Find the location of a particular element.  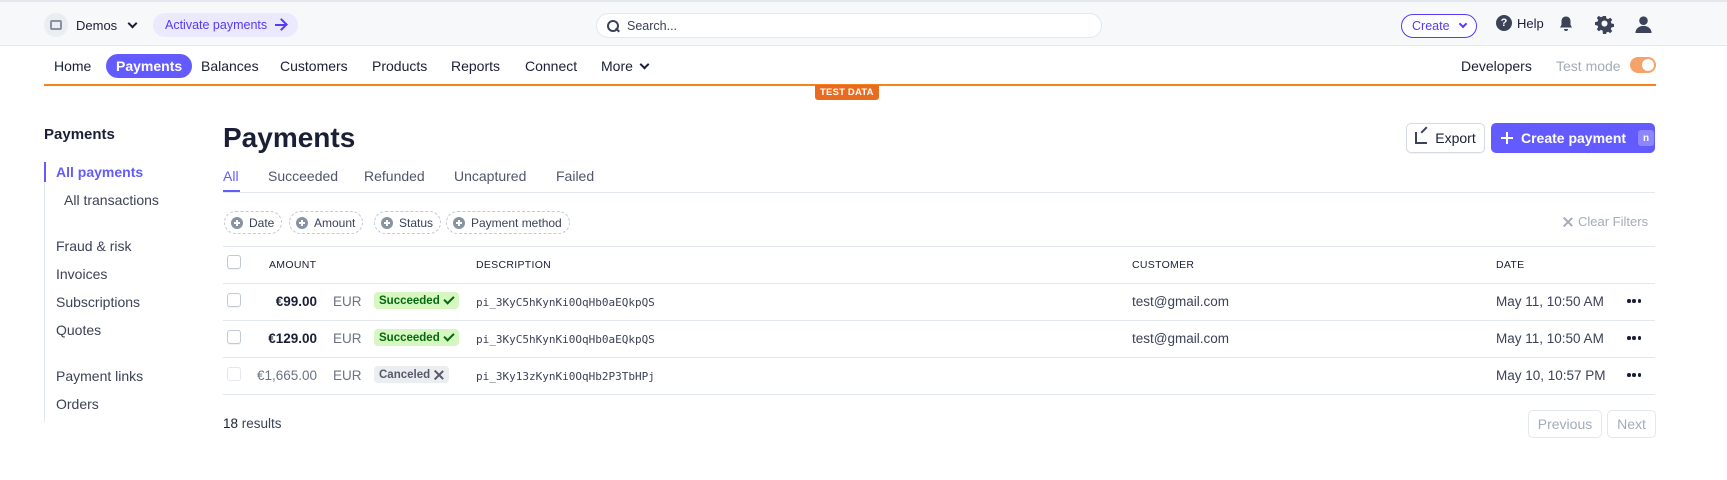

help-button: ? Help is located at coordinates (1520, 23).